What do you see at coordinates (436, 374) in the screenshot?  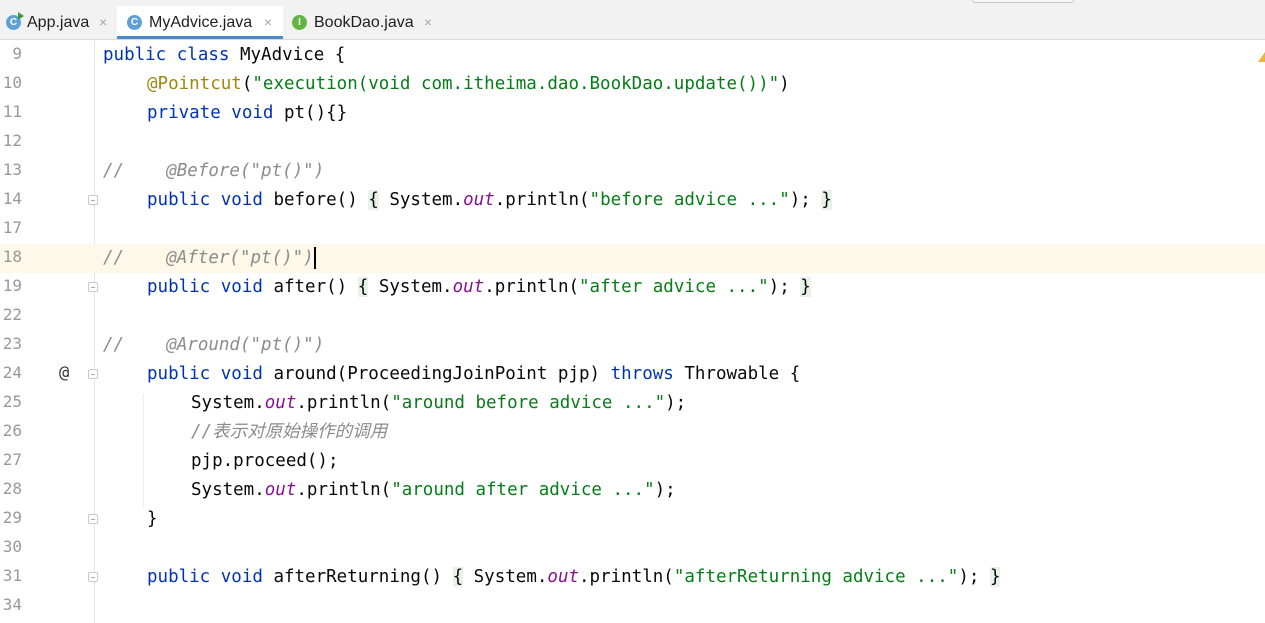 I see `code-text: around(ProceedingJoinPoint pjp)` at bounding box center [436, 374].